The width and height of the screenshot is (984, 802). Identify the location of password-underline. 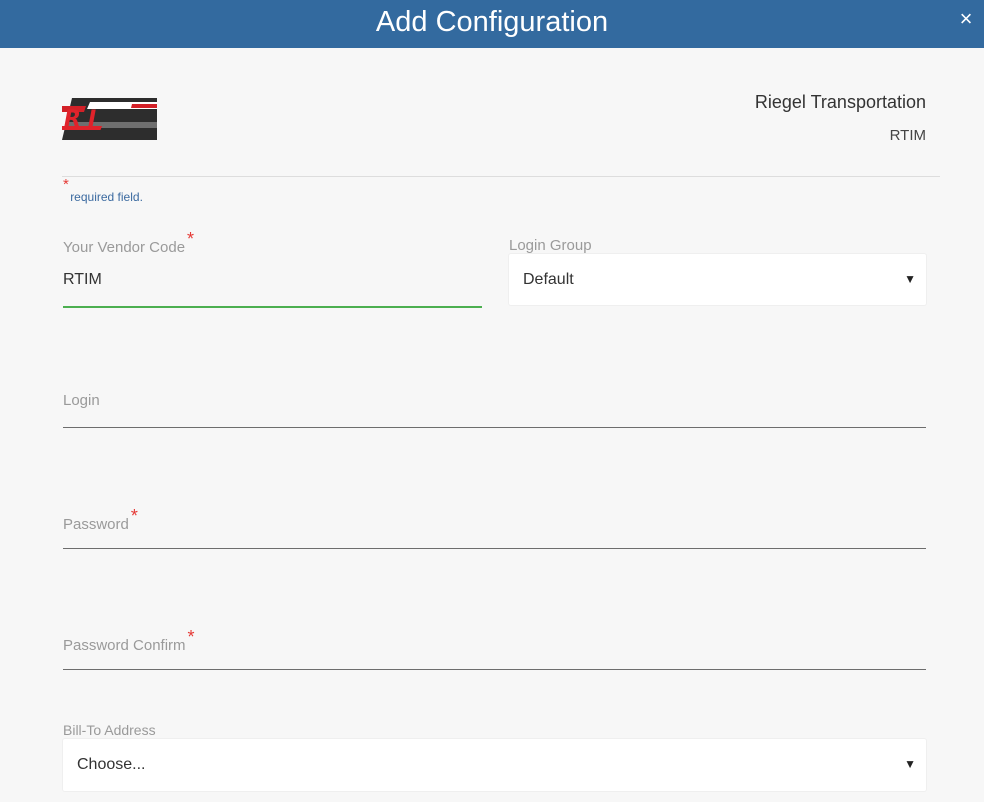
(494, 548).